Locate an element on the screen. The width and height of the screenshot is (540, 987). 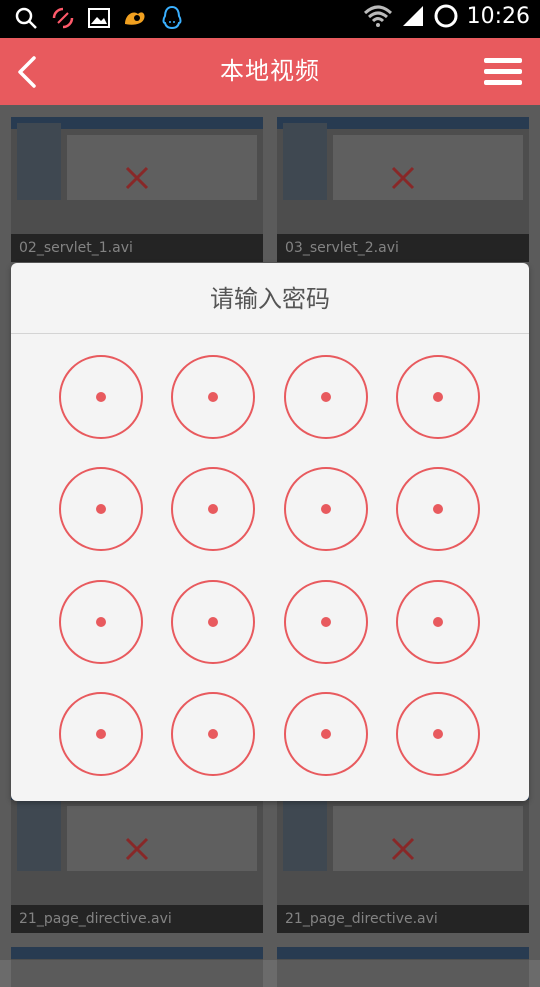
app-header: 本地视频 is located at coordinates (270, 71).